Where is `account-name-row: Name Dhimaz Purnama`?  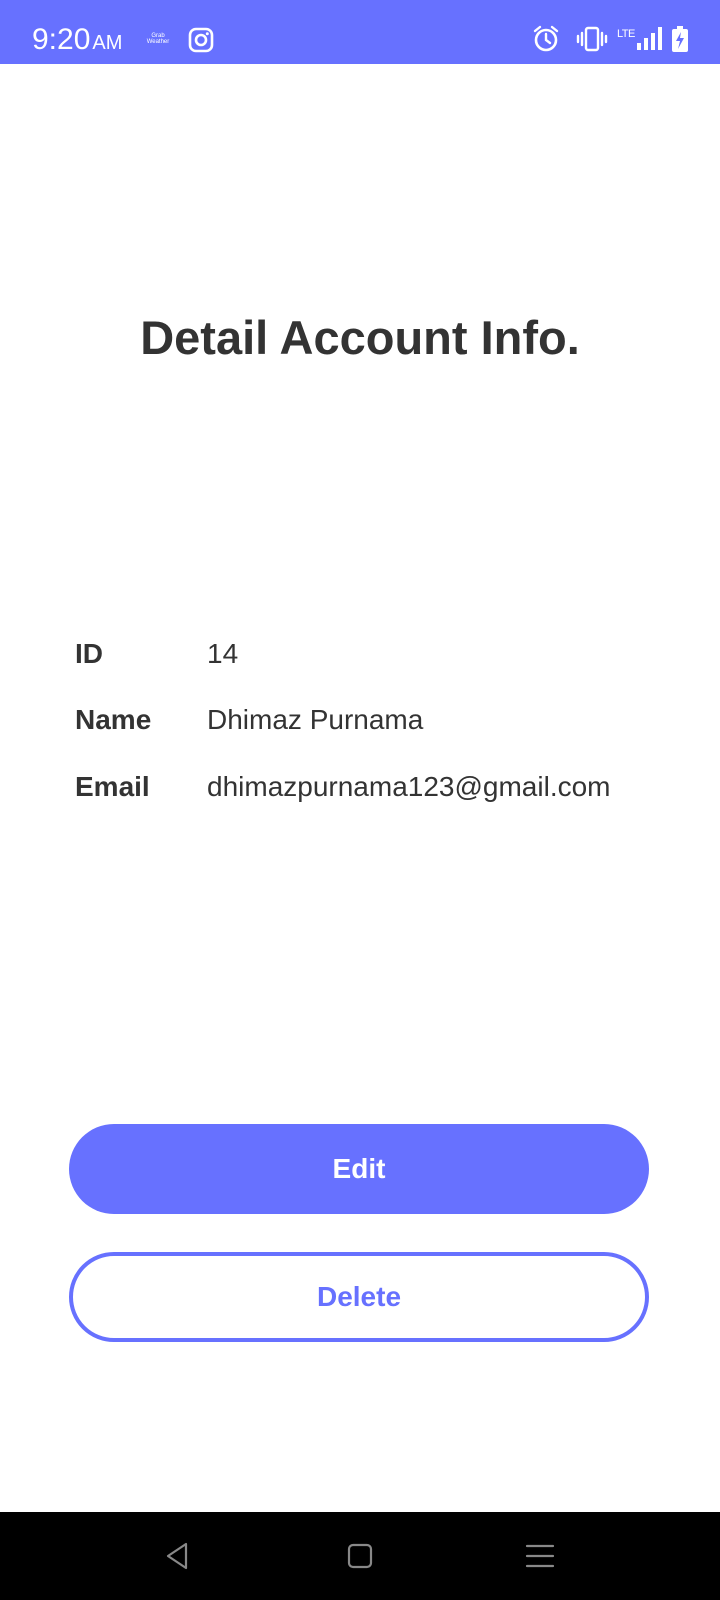 account-name-row: Name Dhimaz Purnama is located at coordinates (375, 720).